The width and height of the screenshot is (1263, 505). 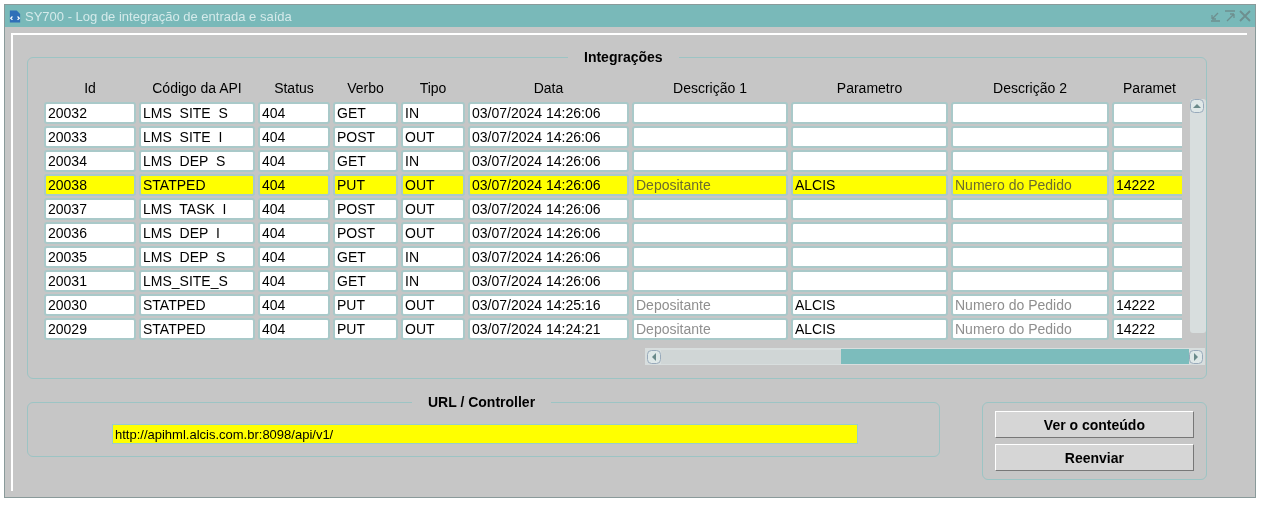 I want to click on scroll-left-icon, so click(x=654, y=356).